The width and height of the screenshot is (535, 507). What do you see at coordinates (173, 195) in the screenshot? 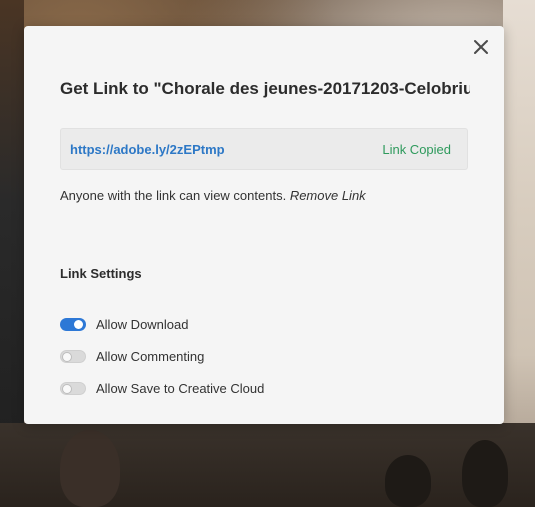
I see `link-info-text: Anyone with the link can view contents.` at bounding box center [173, 195].